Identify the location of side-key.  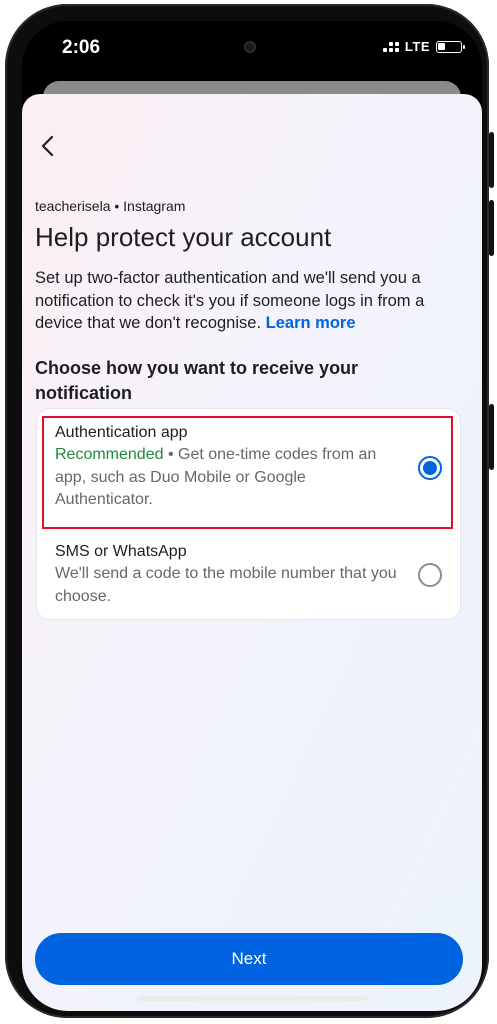
(491, 437).